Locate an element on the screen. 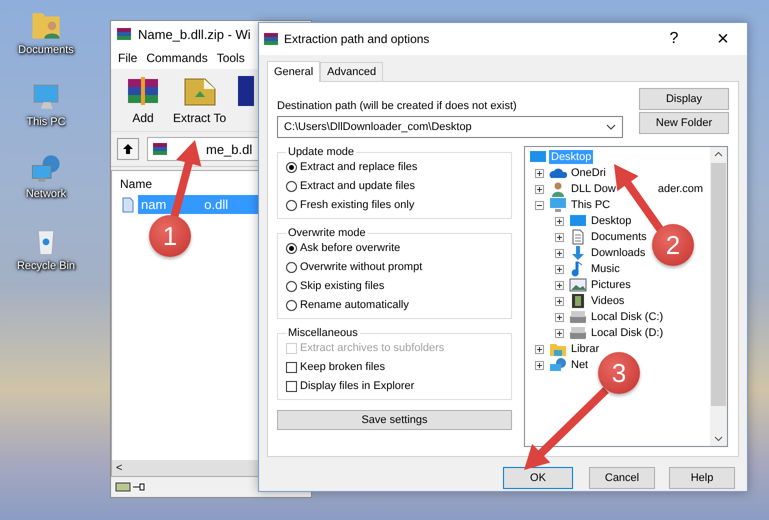 The width and height of the screenshot is (769, 520). file-icon is located at coordinates (128, 204).